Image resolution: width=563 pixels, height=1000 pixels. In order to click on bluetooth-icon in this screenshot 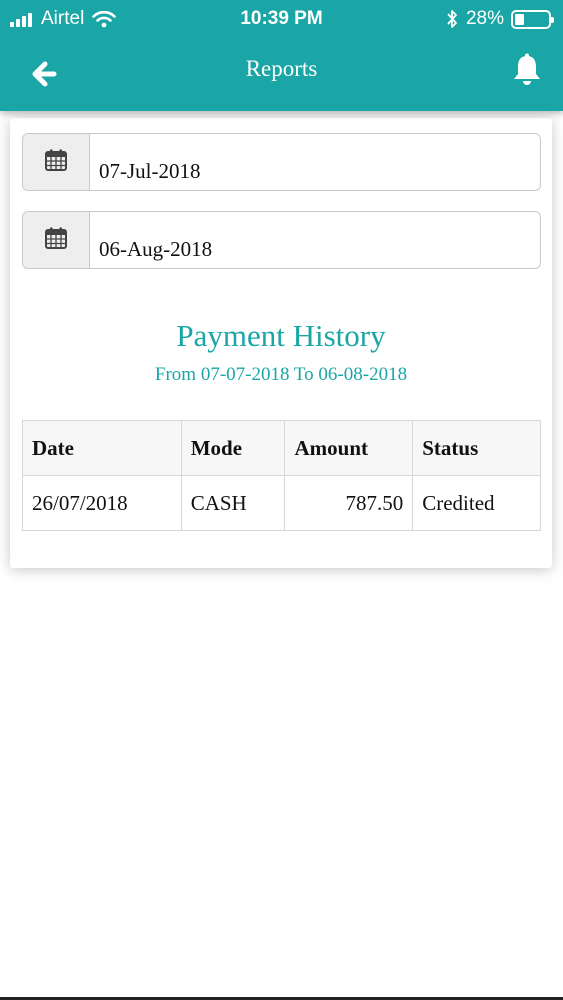, I will do `click(452, 19)`.